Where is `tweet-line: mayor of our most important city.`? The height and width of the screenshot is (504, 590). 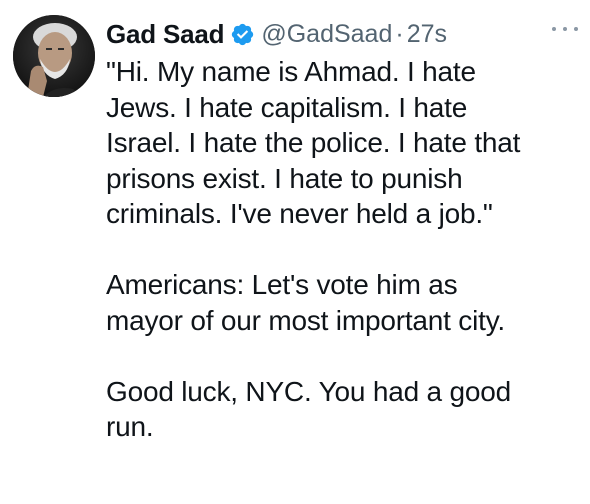 tweet-line: mayor of our most important city. is located at coordinates (306, 320).